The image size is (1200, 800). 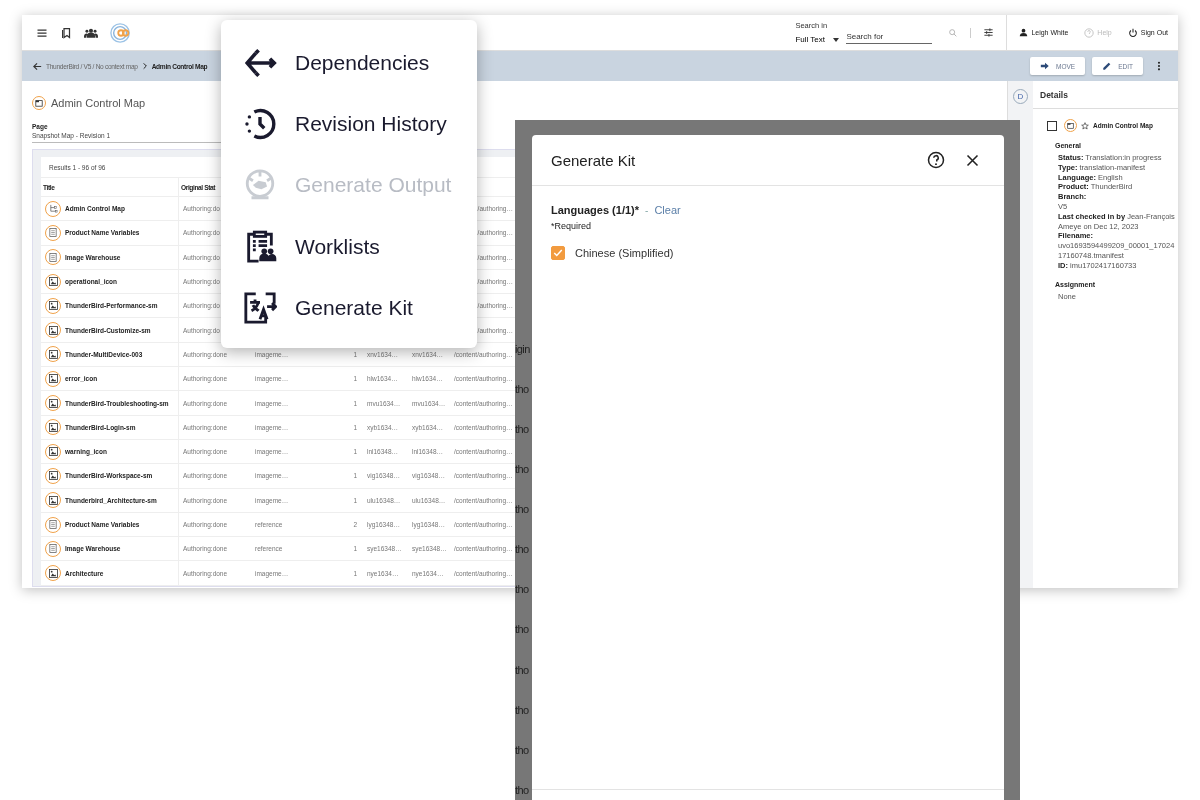 What do you see at coordinates (594, 160) in the screenshot?
I see `dialog-title: Generate Kit` at bounding box center [594, 160].